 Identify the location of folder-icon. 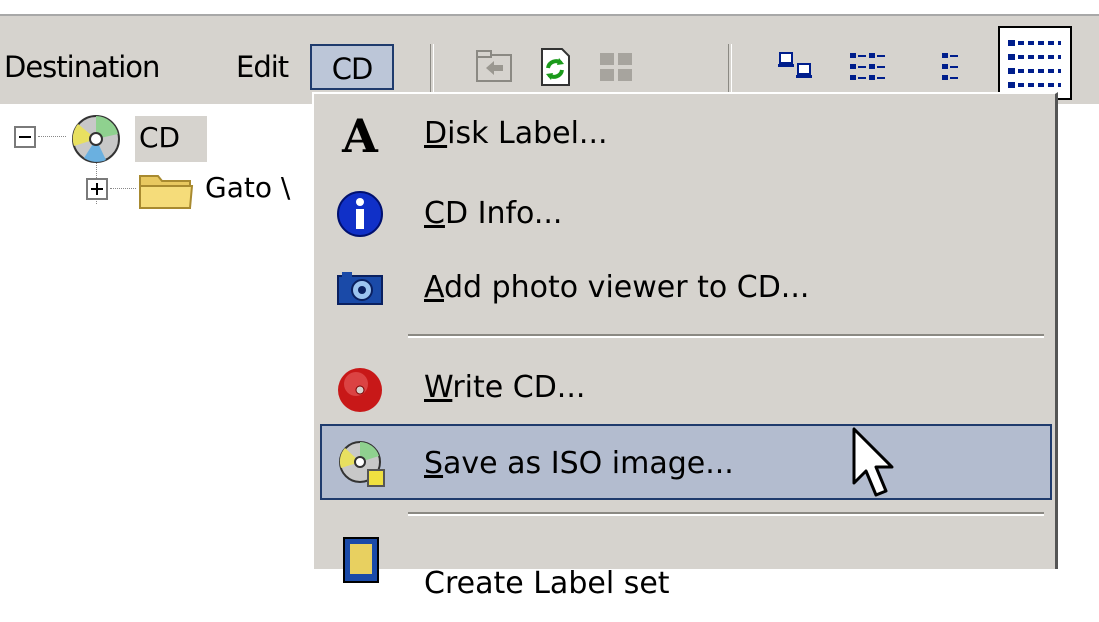
(166, 190).